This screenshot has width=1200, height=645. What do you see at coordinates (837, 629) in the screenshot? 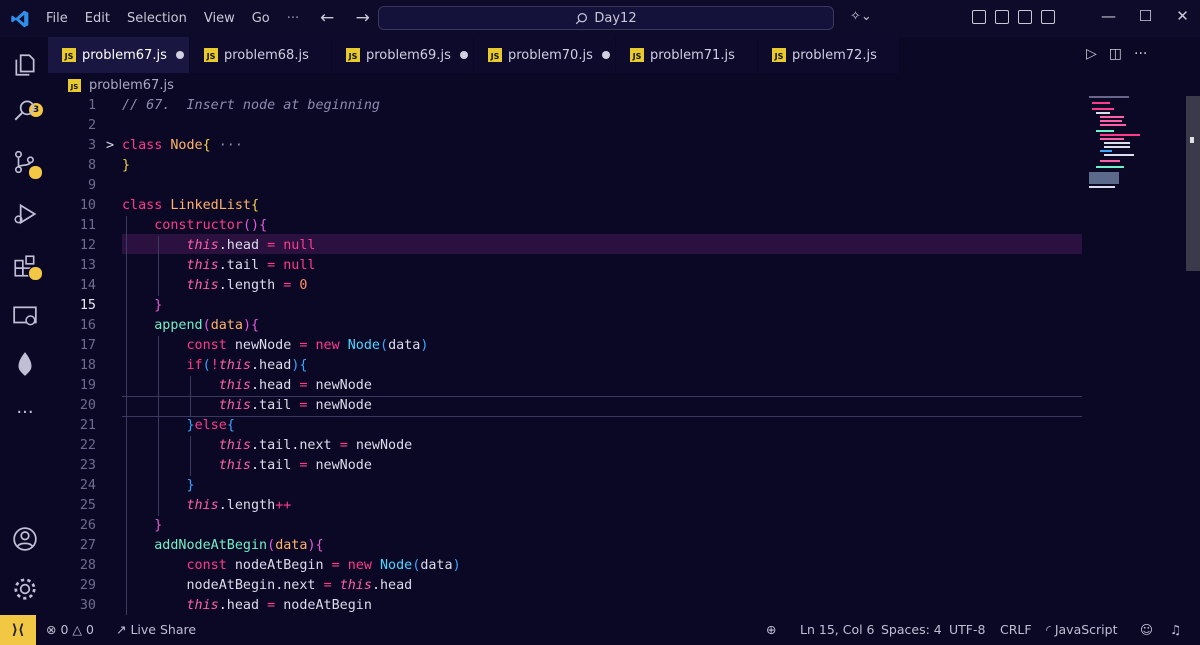
I see `cursor-position: Ln 15, Col 6` at bounding box center [837, 629].